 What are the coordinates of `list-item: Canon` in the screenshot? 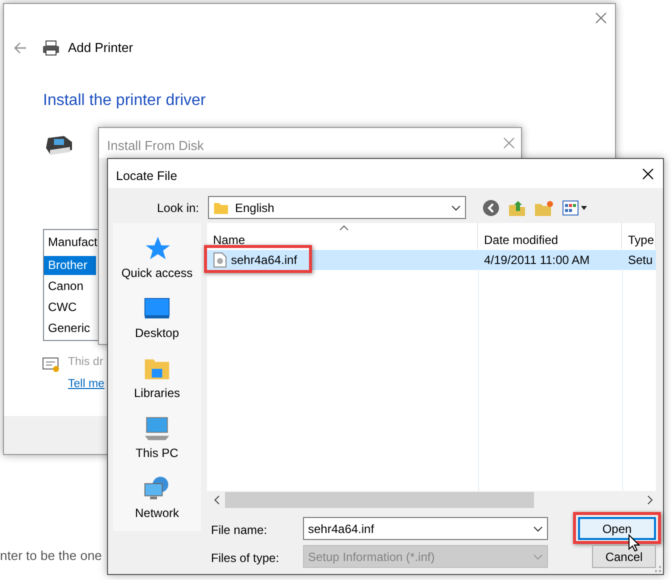 It's located at (72, 286).